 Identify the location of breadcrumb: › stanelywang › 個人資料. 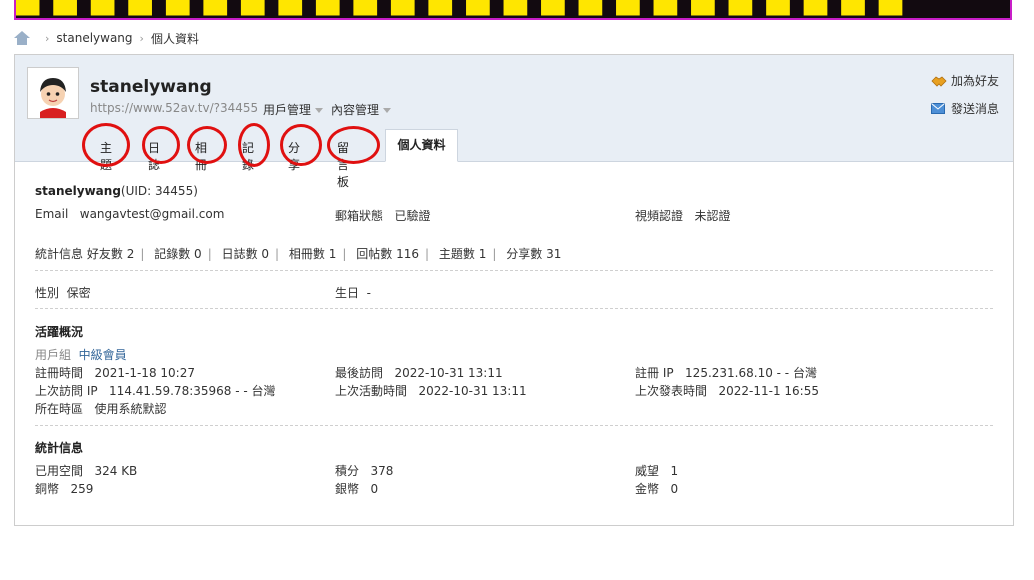
(106, 38).